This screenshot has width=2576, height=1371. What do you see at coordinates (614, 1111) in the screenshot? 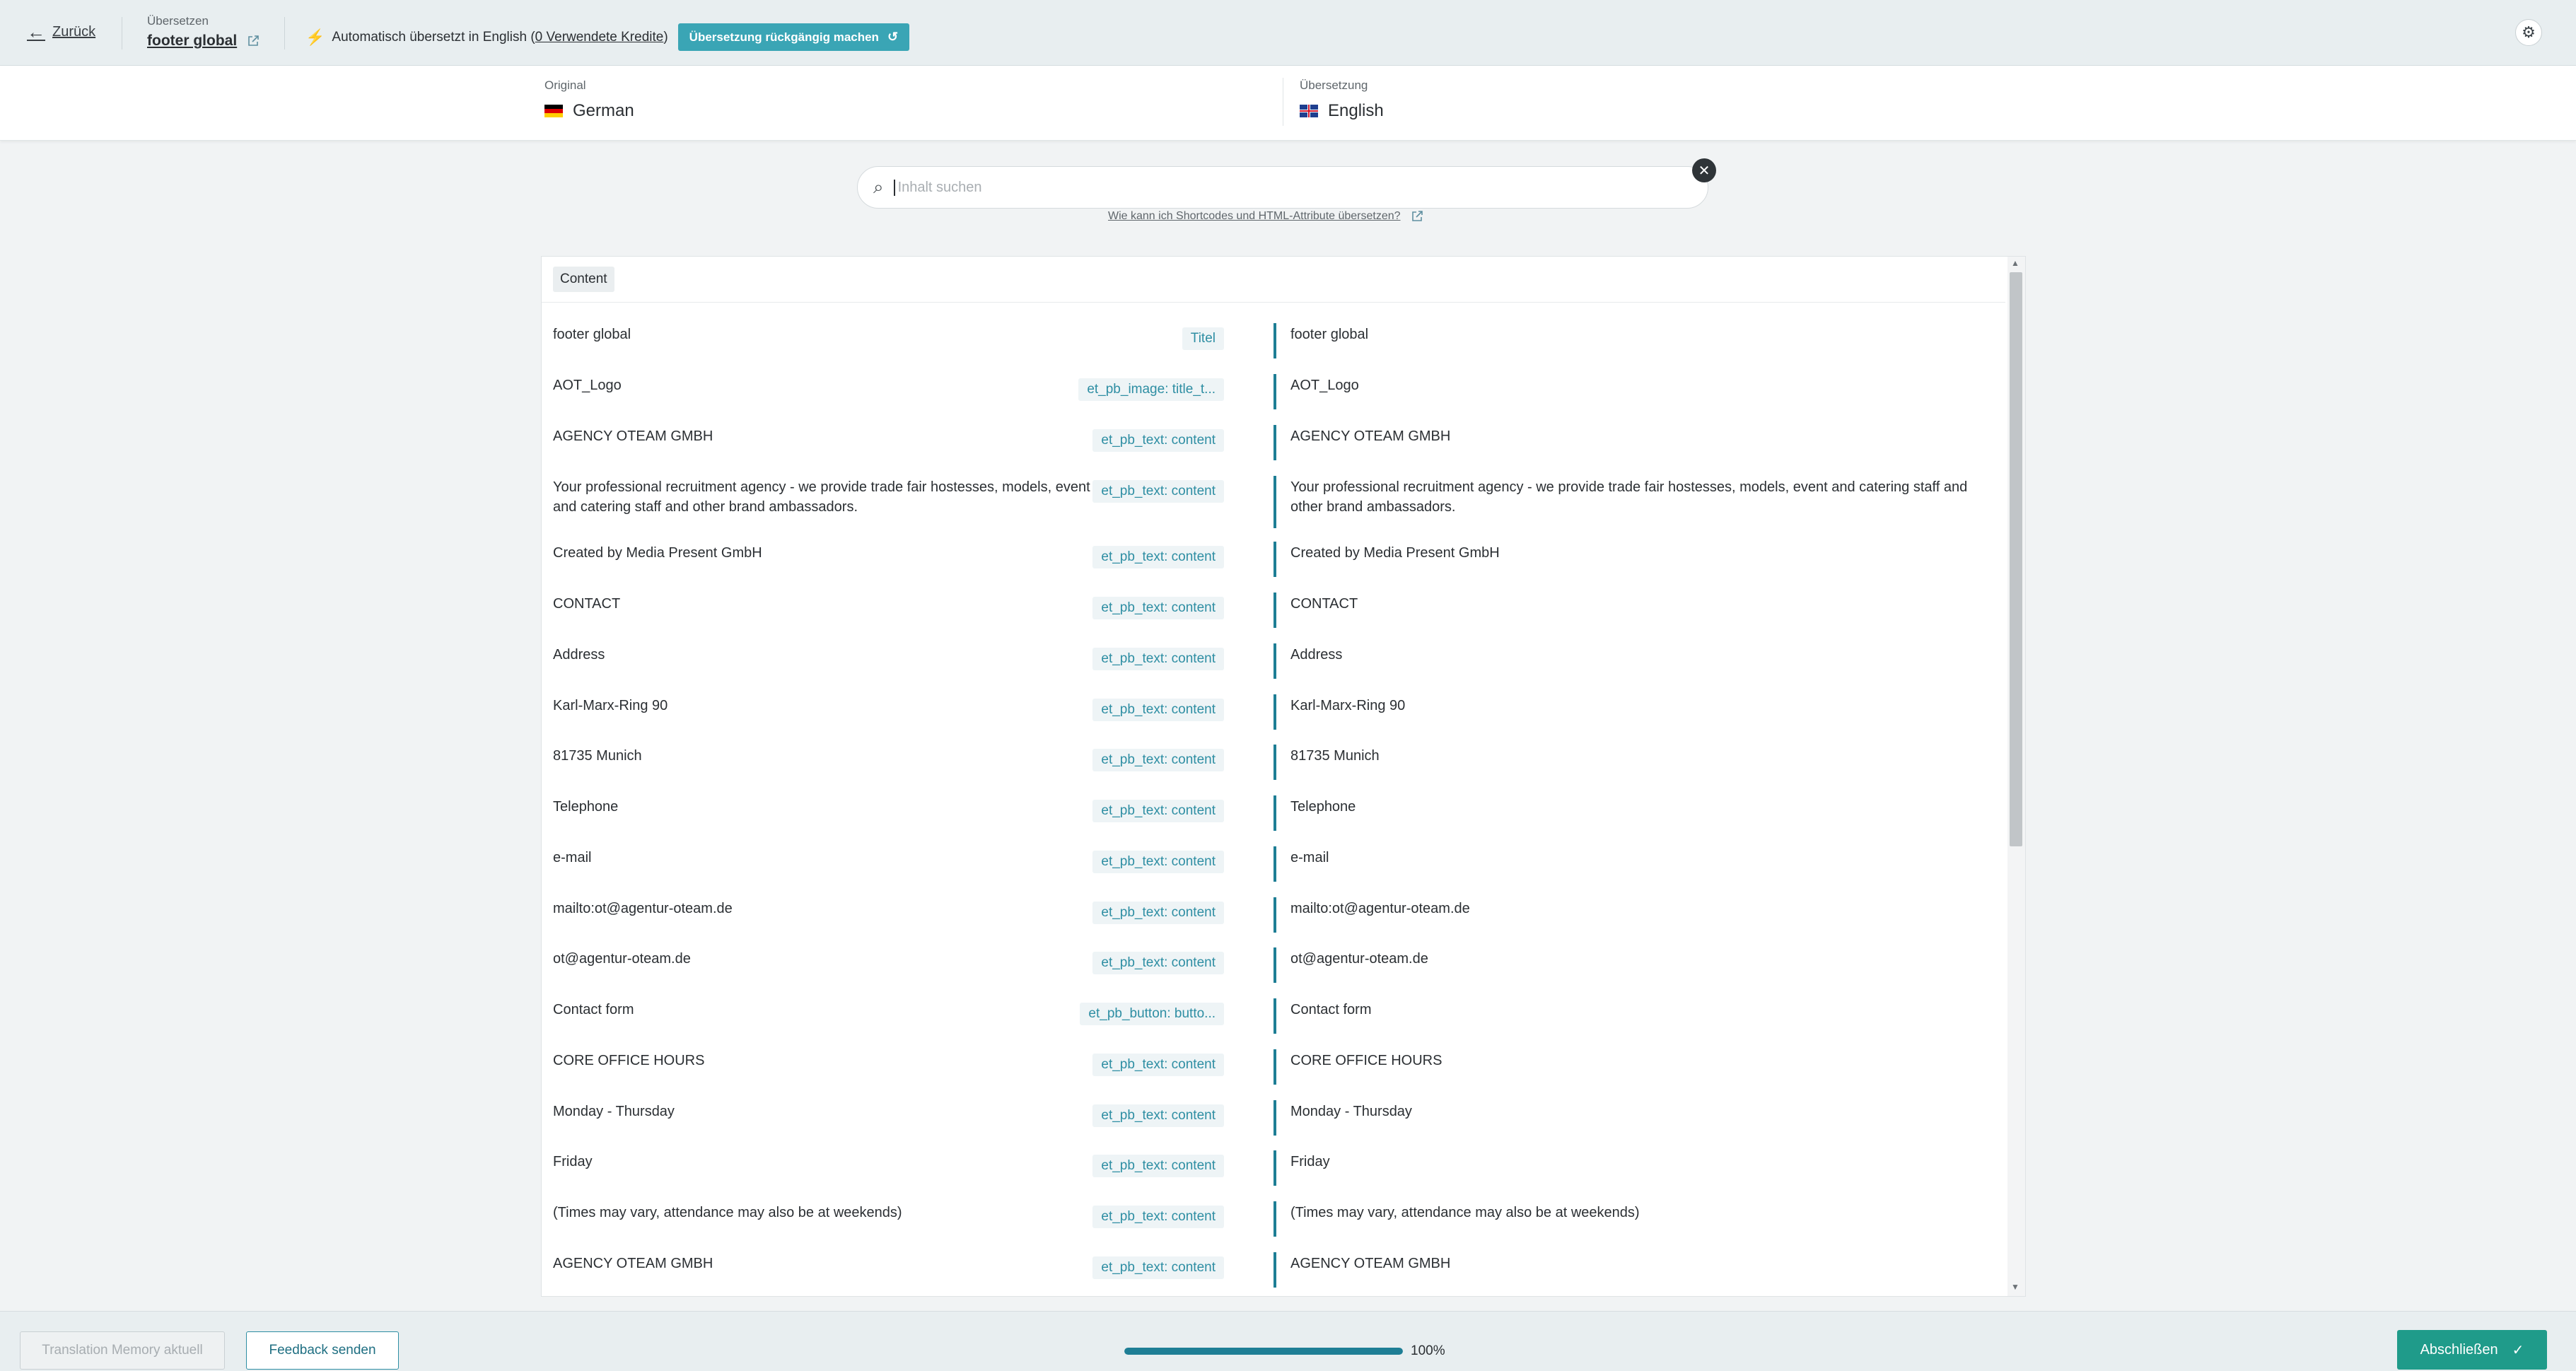
I see `source-text: Monday - Thursday` at bounding box center [614, 1111].